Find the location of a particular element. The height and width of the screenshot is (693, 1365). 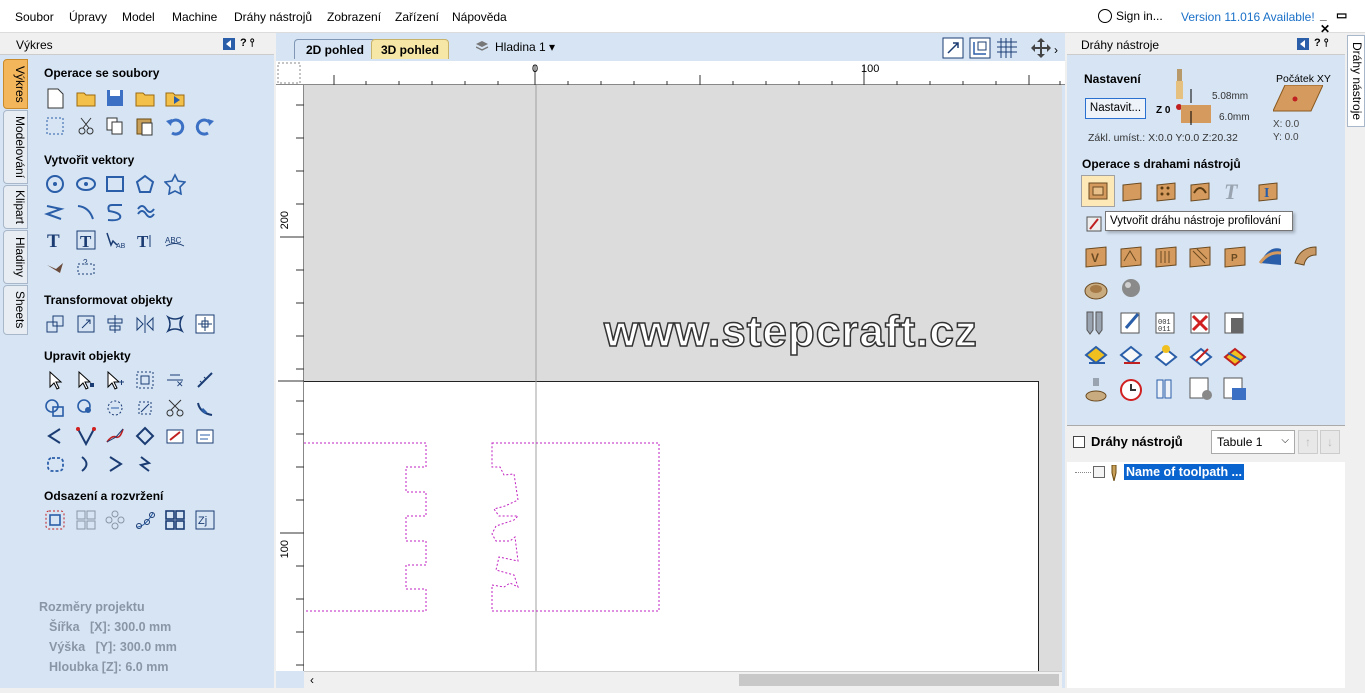

redo-icon is located at coordinates (205, 126).